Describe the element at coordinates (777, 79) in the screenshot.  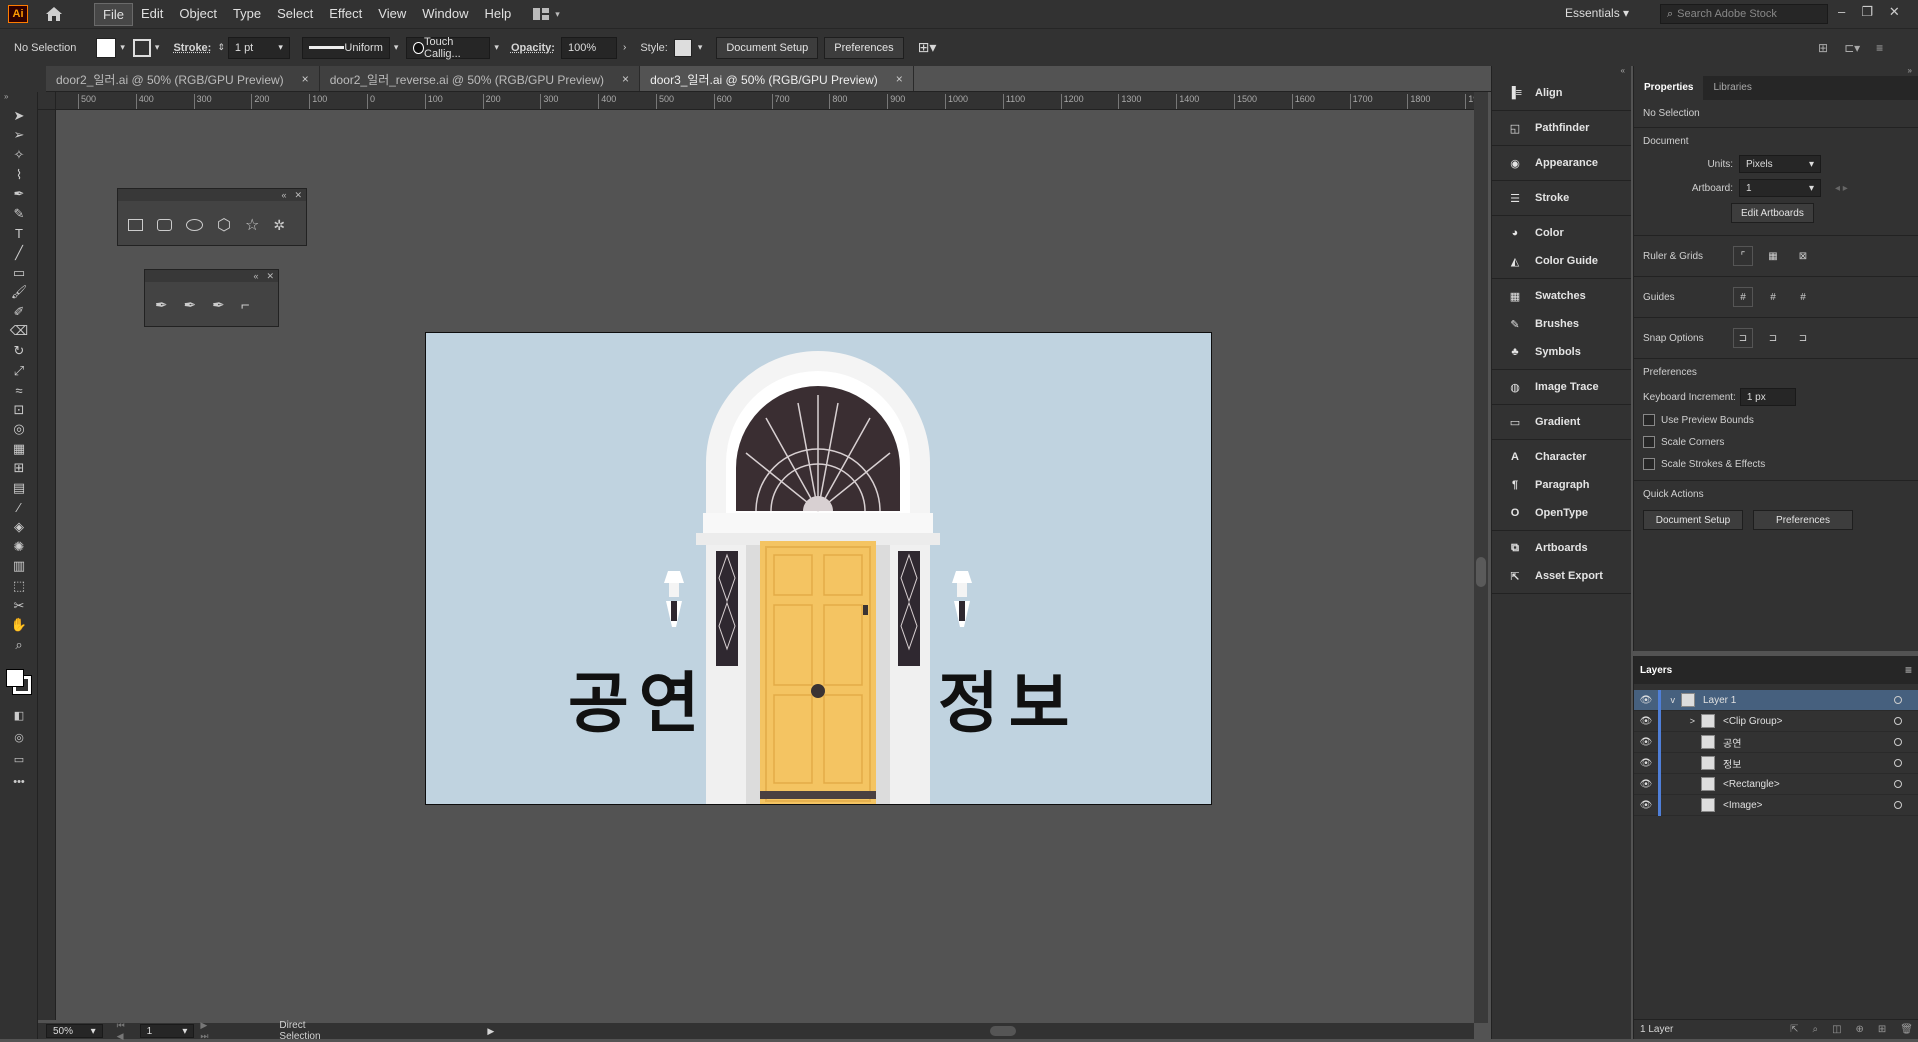
I see `document-tab: door3_일러.ai @ 50% (RGB/GPU Preview) ×` at that location.